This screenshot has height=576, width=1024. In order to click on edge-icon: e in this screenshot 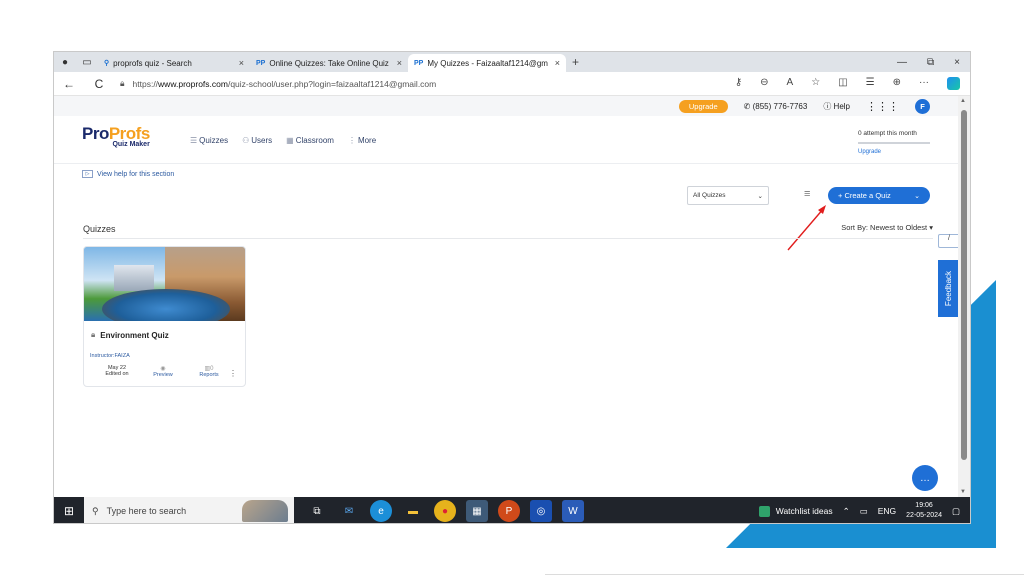, I will do `click(381, 511)`.